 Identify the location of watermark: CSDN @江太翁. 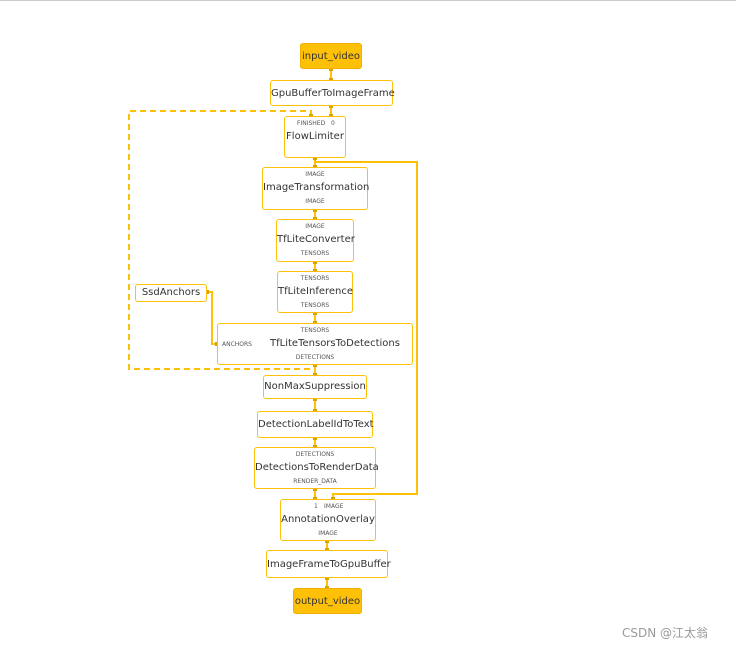
(665, 633).